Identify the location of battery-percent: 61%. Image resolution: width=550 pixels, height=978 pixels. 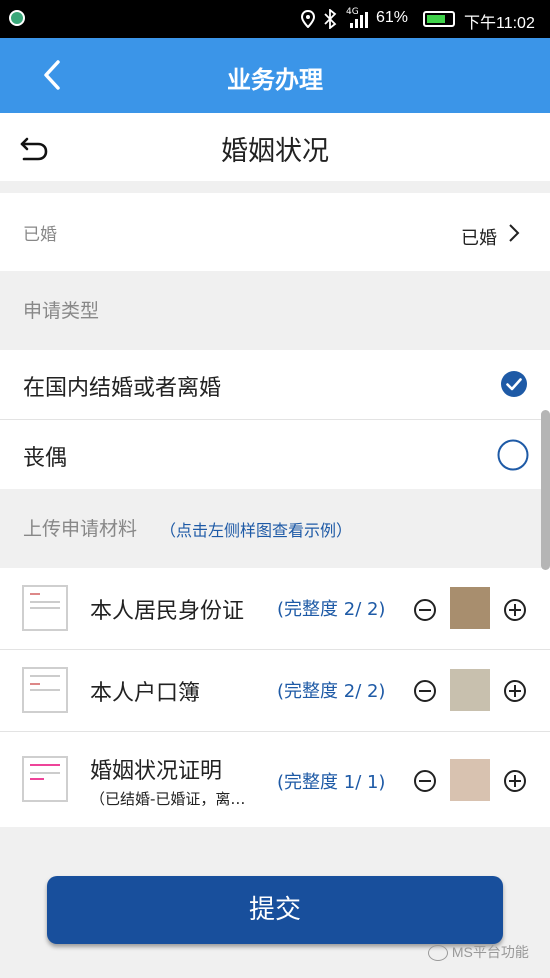
(392, 17).